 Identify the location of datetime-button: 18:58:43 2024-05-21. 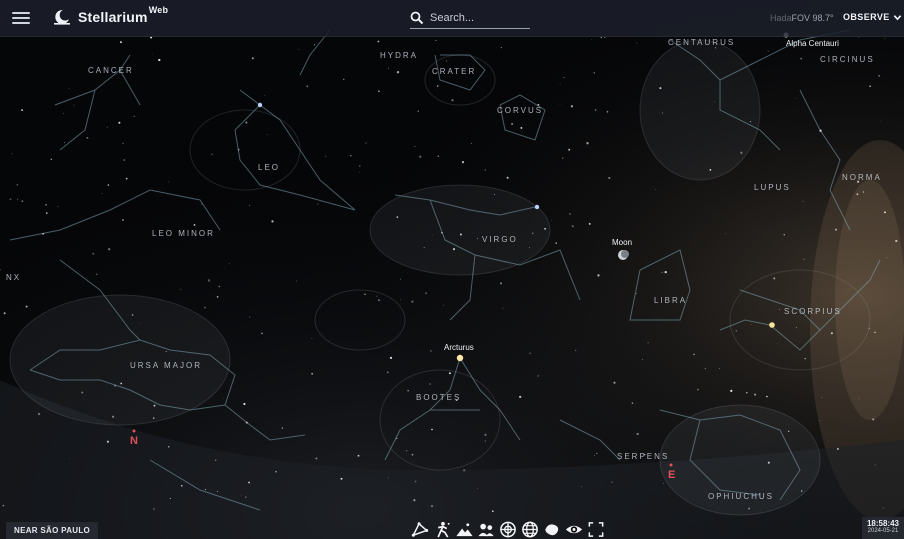
(883, 528).